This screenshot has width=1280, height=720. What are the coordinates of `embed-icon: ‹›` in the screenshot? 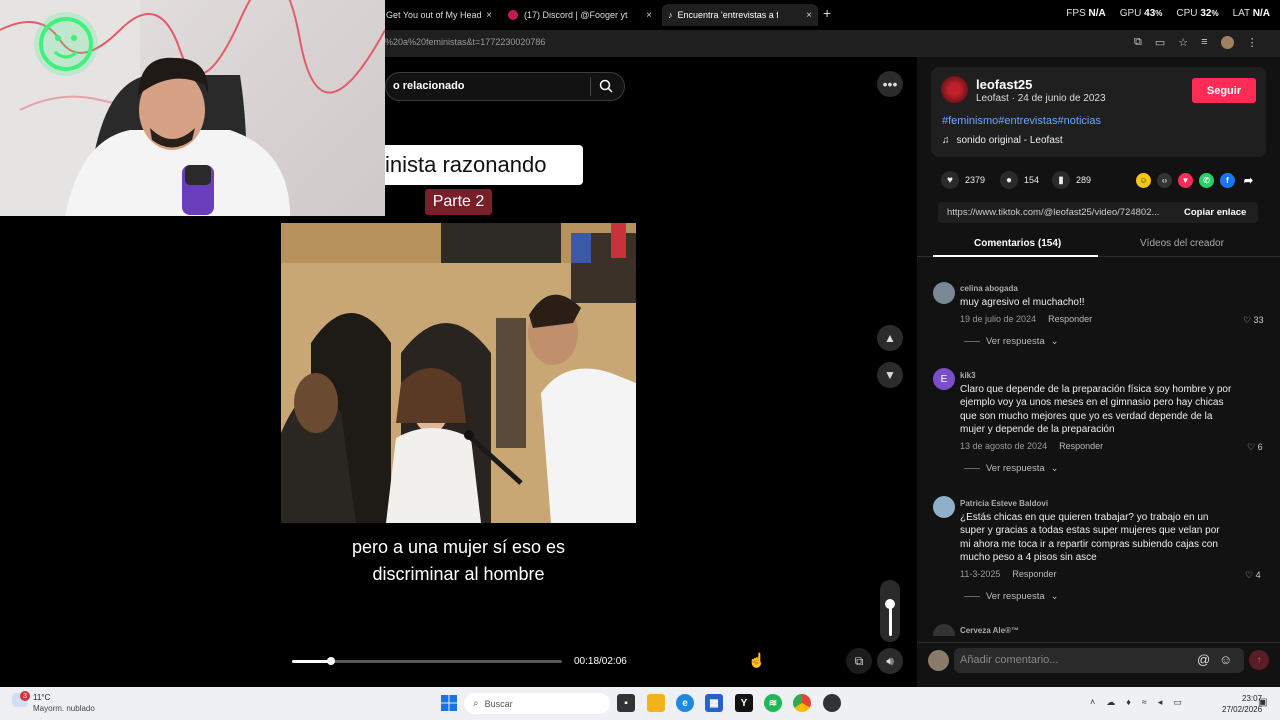 It's located at (1164, 180).